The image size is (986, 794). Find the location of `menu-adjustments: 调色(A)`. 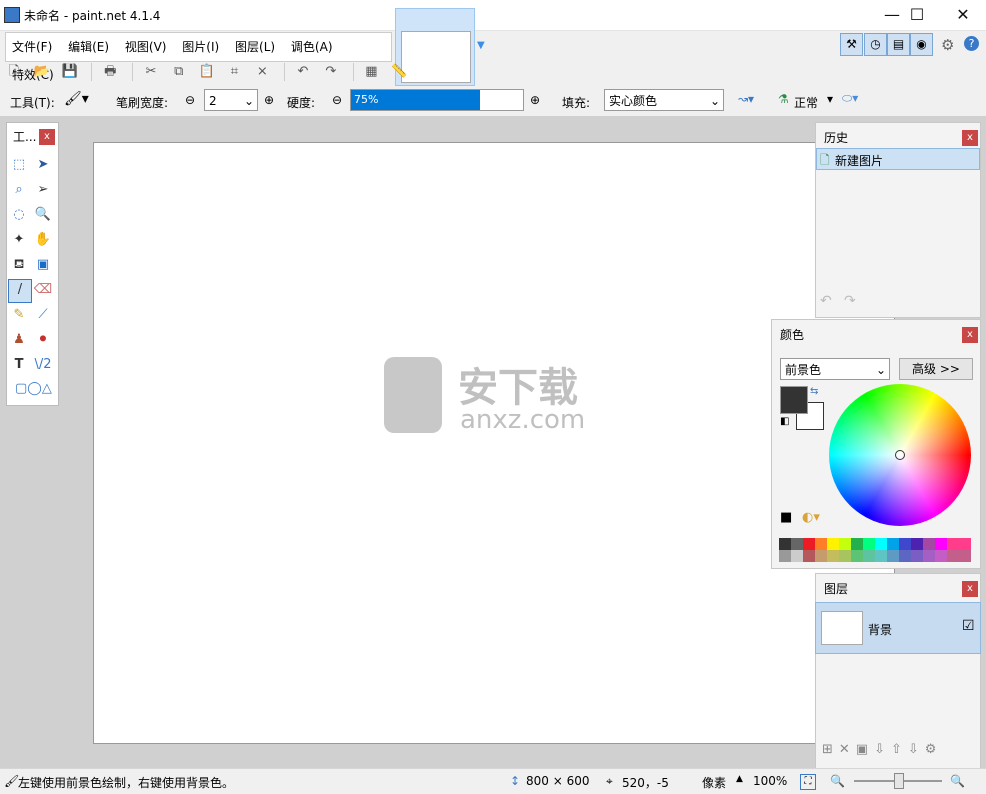

menu-adjustments: 调色(A) is located at coordinates (312, 47).